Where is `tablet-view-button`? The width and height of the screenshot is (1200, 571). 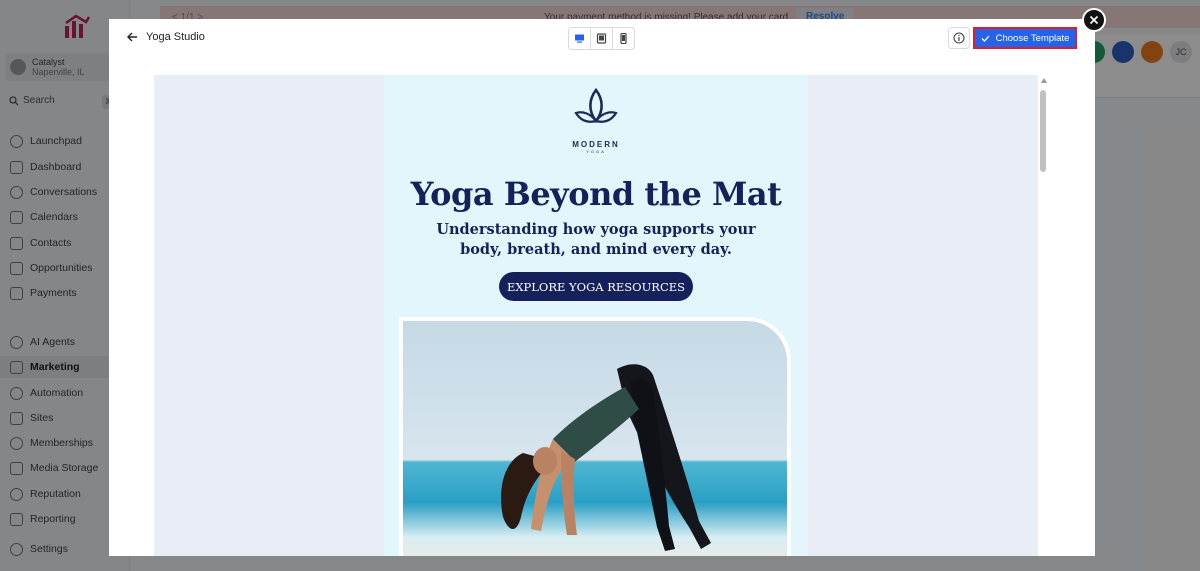
tablet-view-button is located at coordinates (602, 38).